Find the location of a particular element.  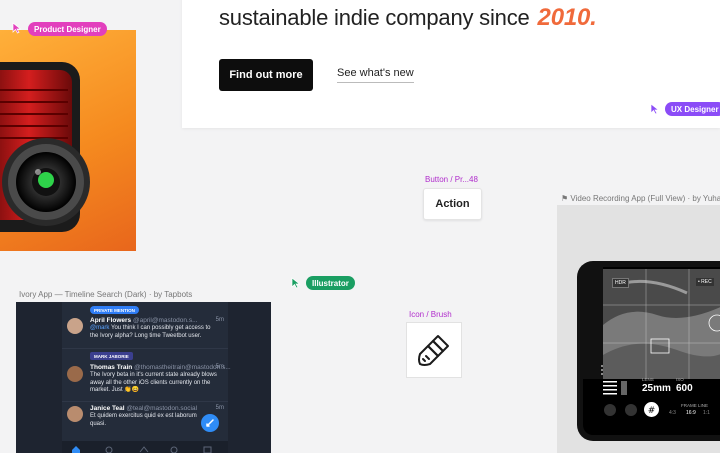

hero-headline: sustainable indie company since 2010. is located at coordinates (408, 18).